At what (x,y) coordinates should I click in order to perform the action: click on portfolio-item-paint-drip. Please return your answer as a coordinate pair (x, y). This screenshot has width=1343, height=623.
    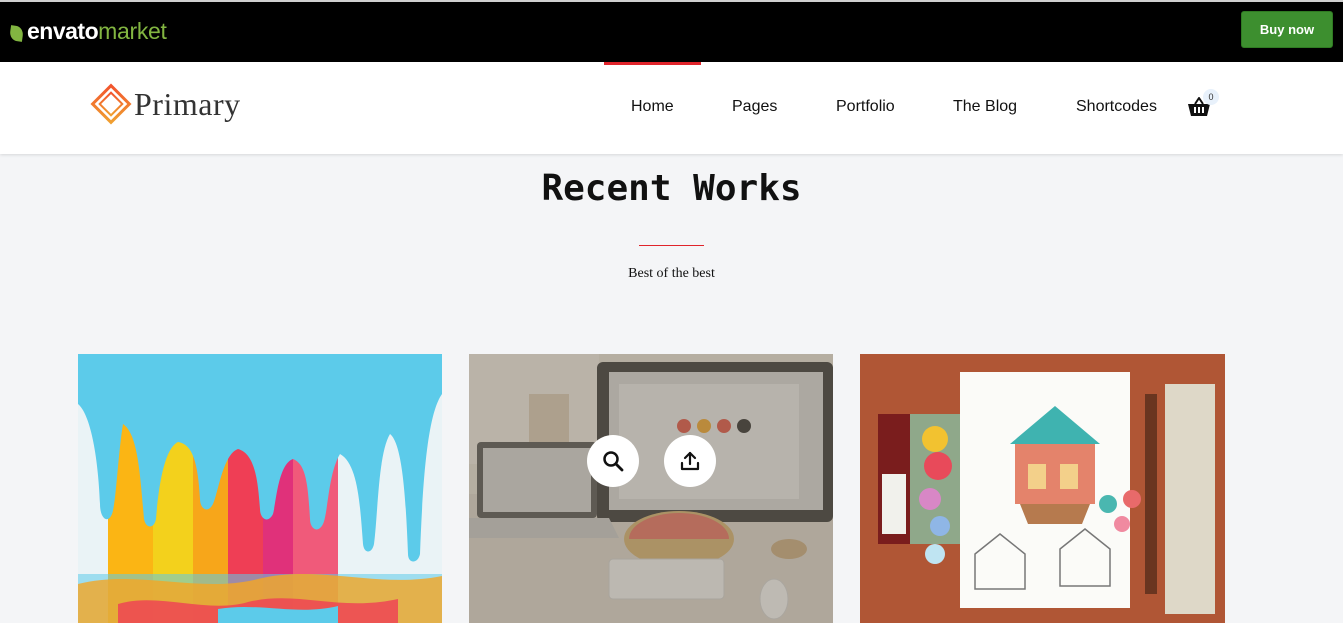
    Looking at the image, I should click on (260, 488).